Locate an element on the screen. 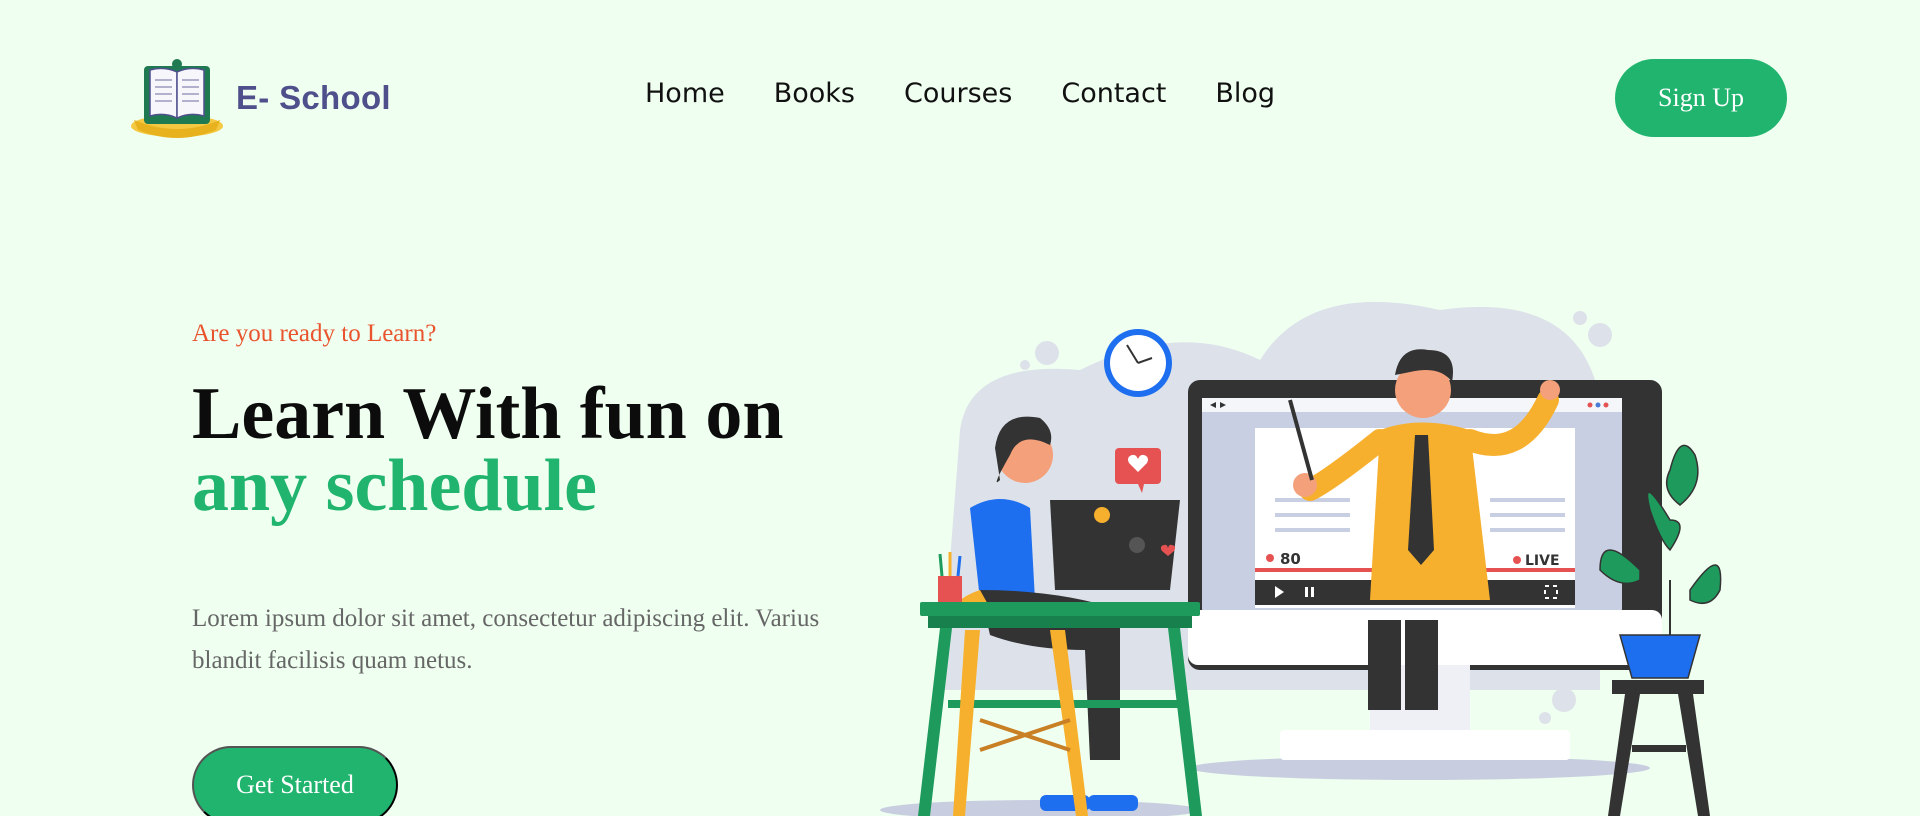 The width and height of the screenshot is (1920, 816). hero-title: Learn With fun on any schedule is located at coordinates (488, 452).